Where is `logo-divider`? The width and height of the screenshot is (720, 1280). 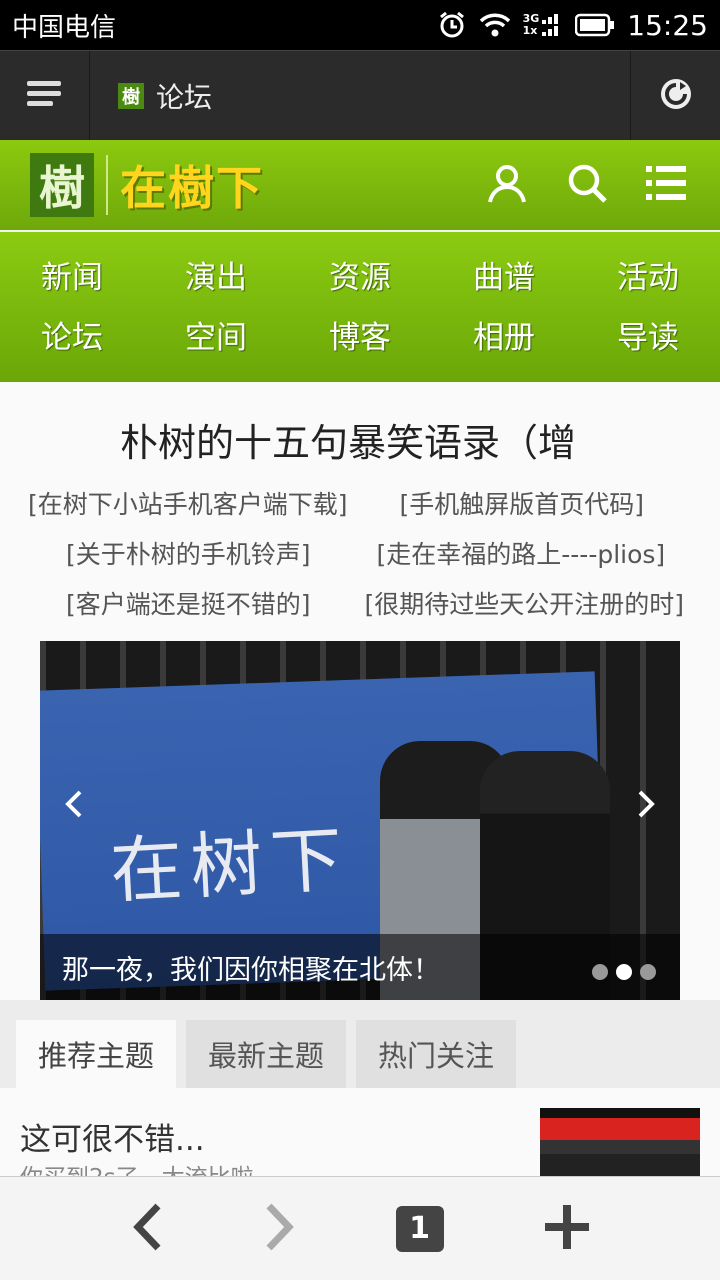
logo-divider is located at coordinates (107, 185).